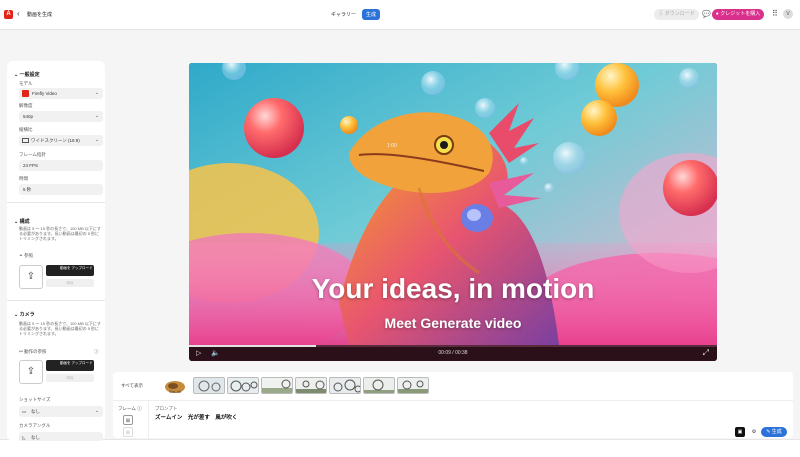 The width and height of the screenshot is (800, 457). I want to click on model-select: Firefly Video ⌄, so click(61, 93).